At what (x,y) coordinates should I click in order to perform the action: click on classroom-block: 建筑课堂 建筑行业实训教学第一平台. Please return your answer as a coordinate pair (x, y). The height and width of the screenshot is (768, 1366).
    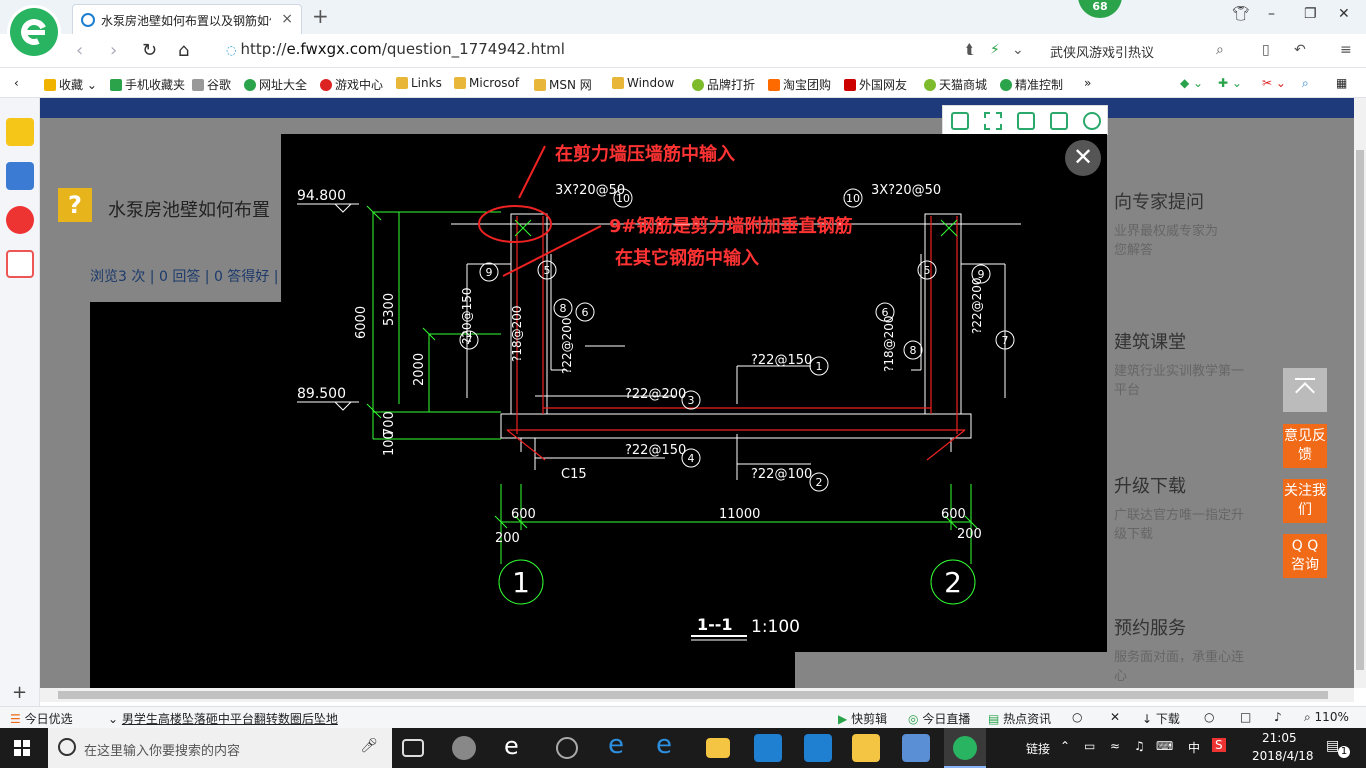
    Looking at the image, I should click on (1179, 363).